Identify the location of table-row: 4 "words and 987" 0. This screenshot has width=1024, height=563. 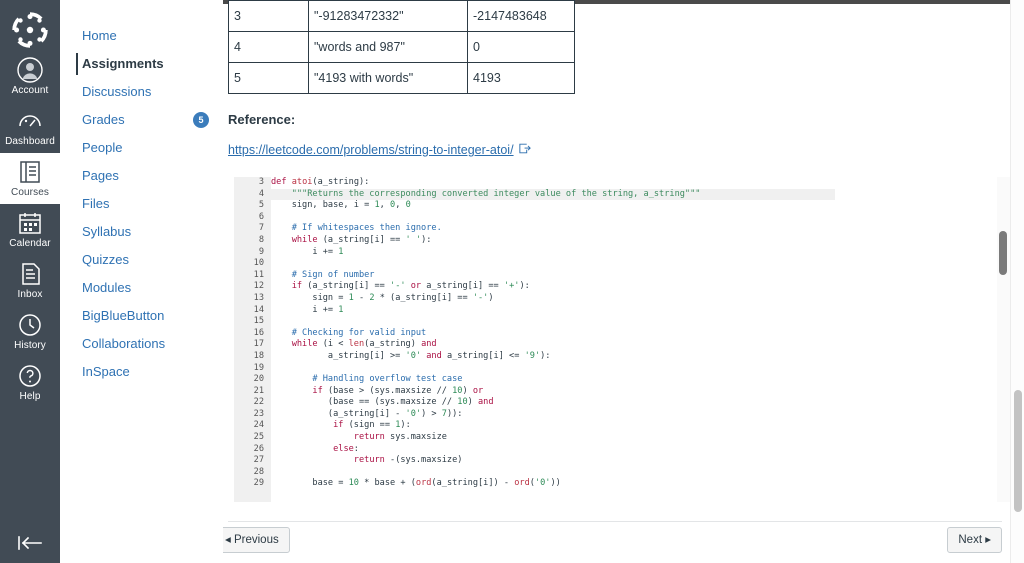
(401, 47).